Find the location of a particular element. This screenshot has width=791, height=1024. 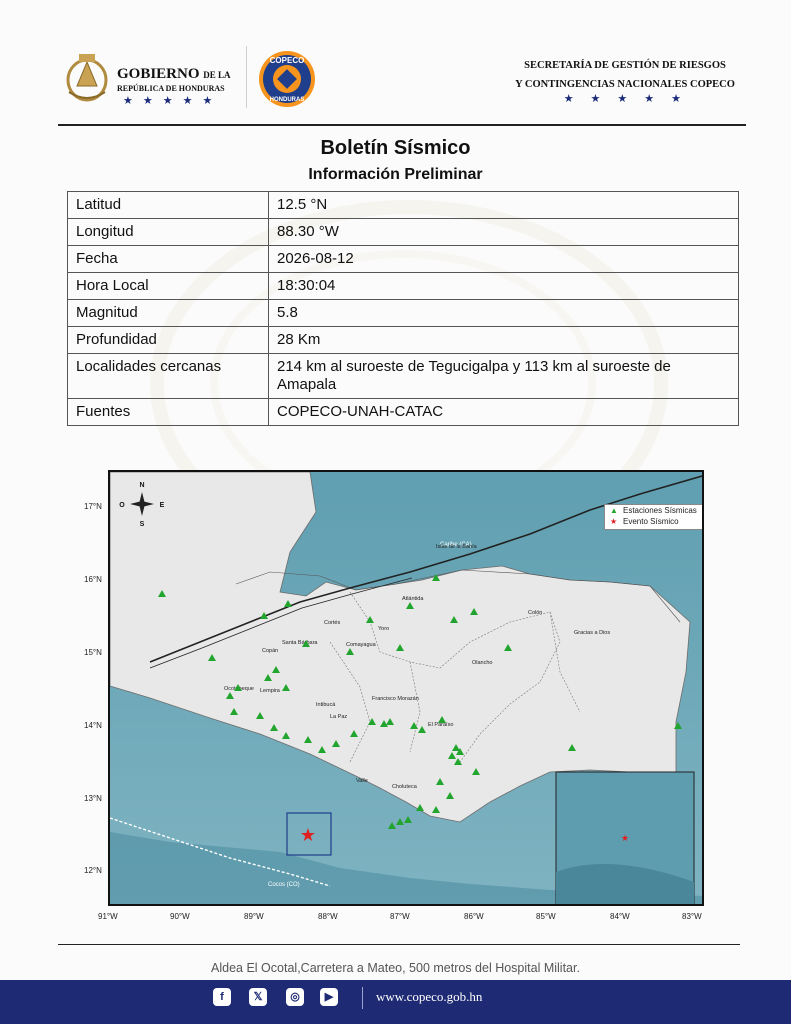

place-label: Yoro is located at coordinates (383, 629).